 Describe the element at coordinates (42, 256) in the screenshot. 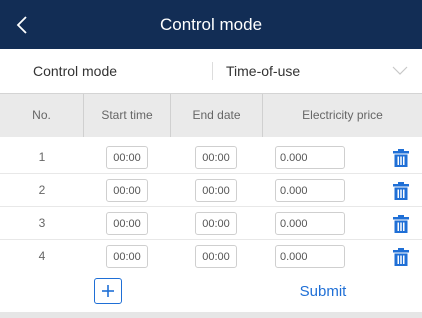

I see `row-number: 4` at that location.